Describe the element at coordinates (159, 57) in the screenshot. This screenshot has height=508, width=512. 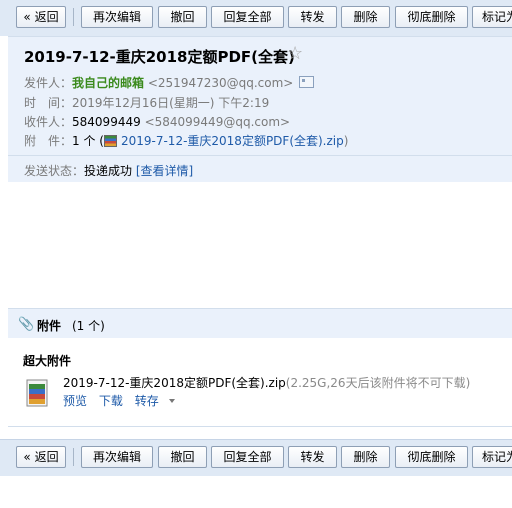
I see `mail-subject: 2019-7-12-重庆2018定额PDF(全套)` at that location.